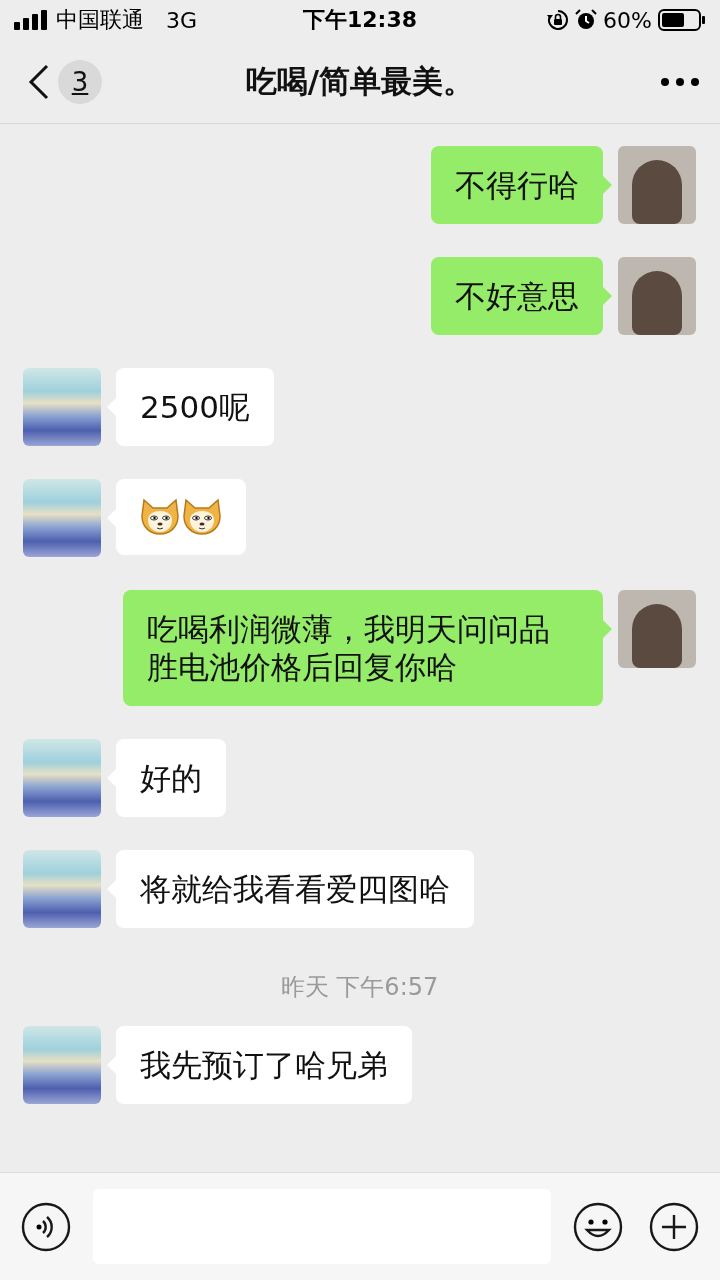 The width and height of the screenshot is (720, 1280). What do you see at coordinates (31, 20) in the screenshot?
I see `signal-icon` at bounding box center [31, 20].